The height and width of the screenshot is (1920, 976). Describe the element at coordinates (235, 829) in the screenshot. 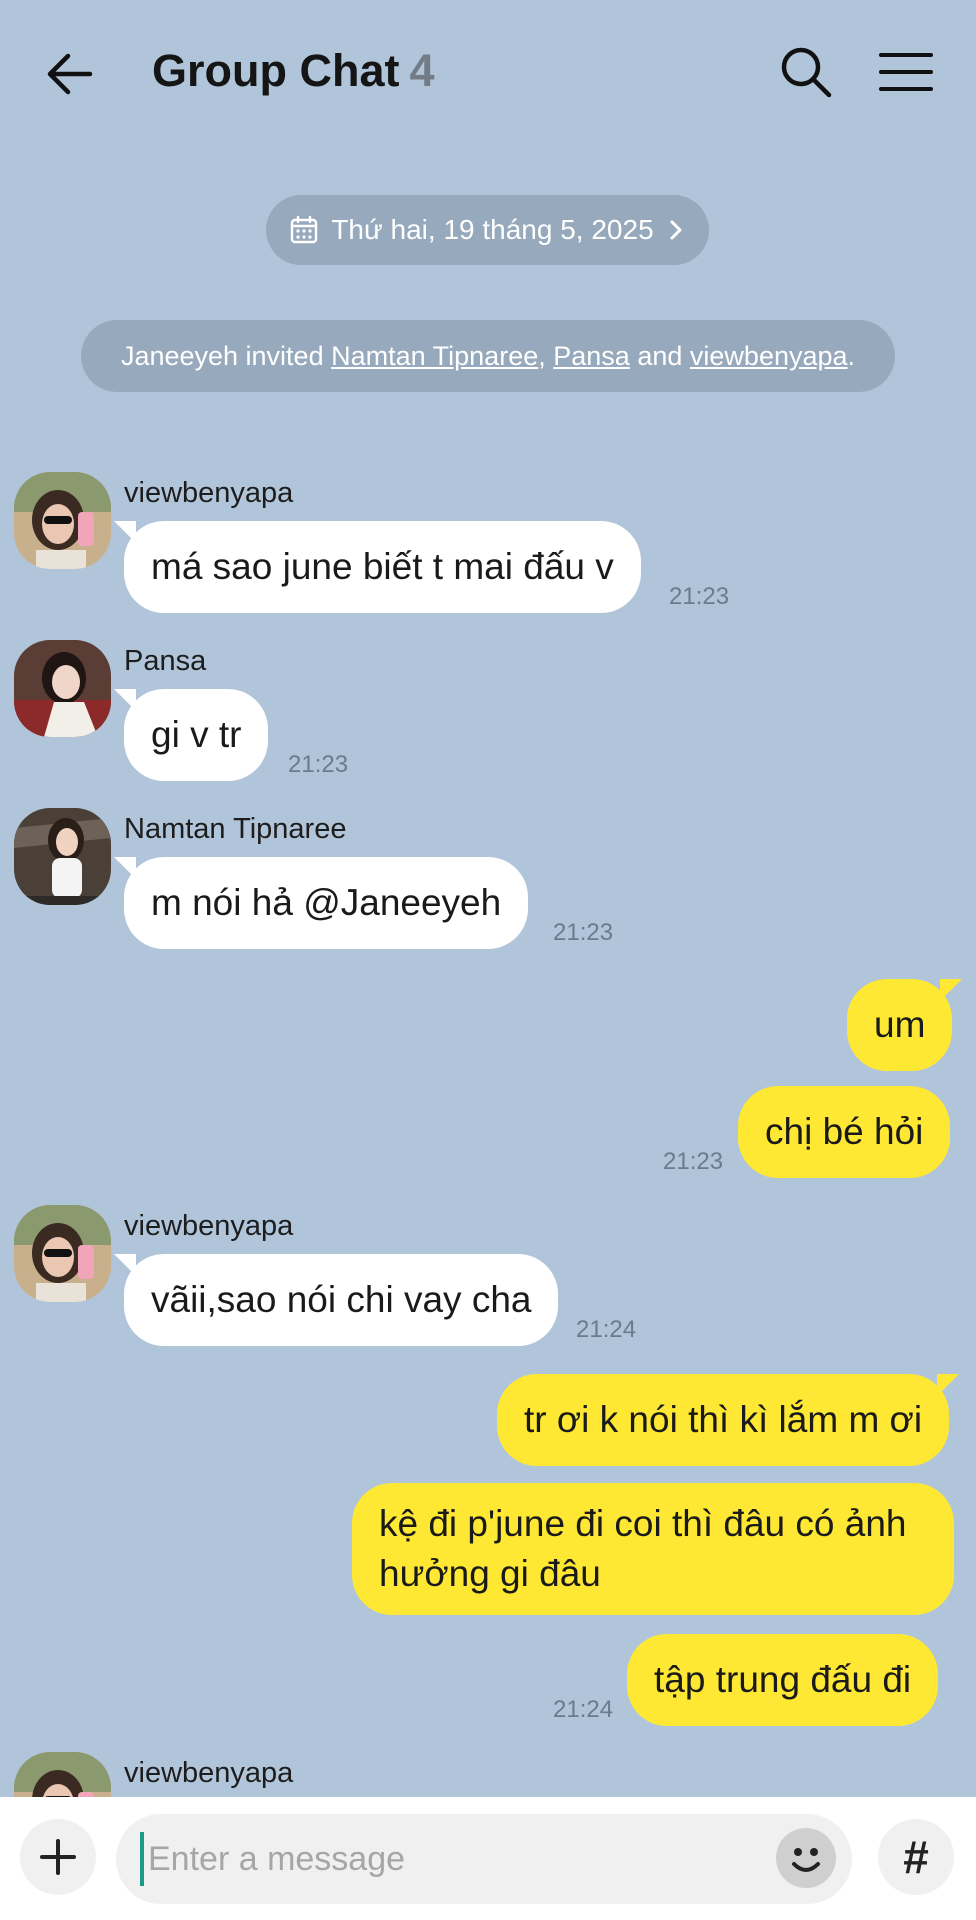

I see `sender-name: Namtan Tipnaree` at that location.